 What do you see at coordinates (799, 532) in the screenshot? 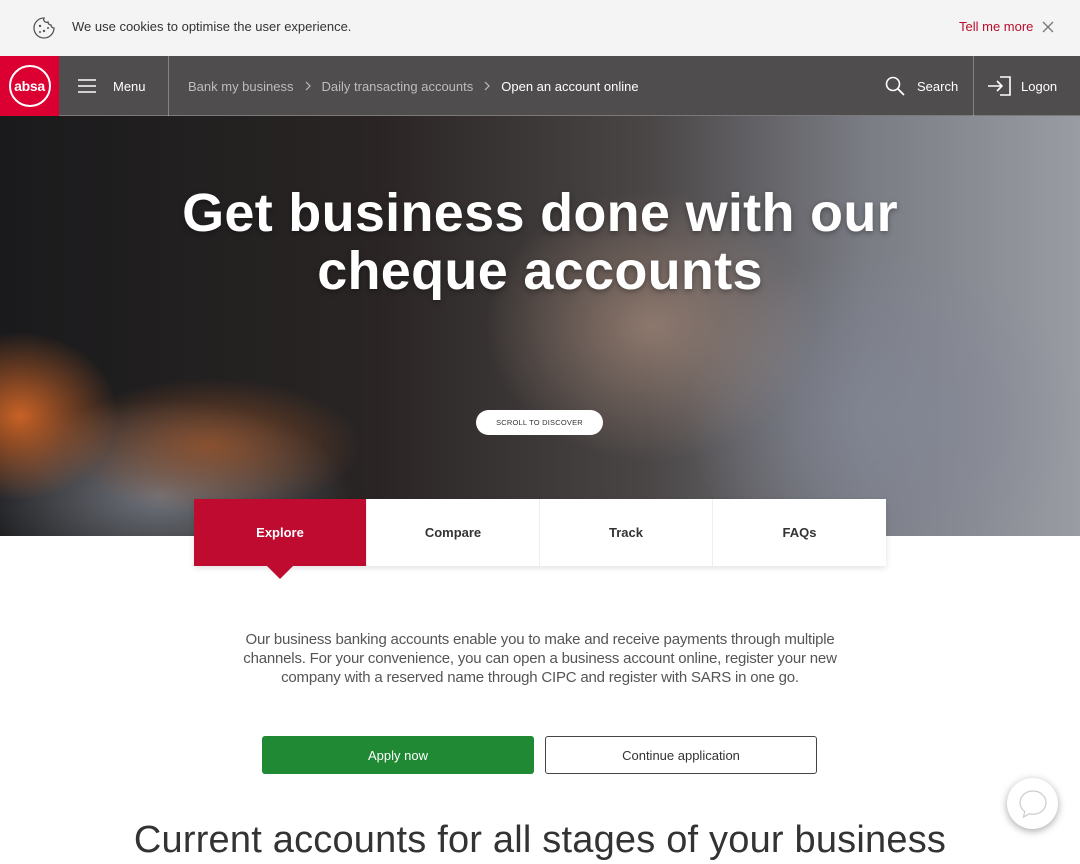
I see `tab-faqs: FAQs` at bounding box center [799, 532].